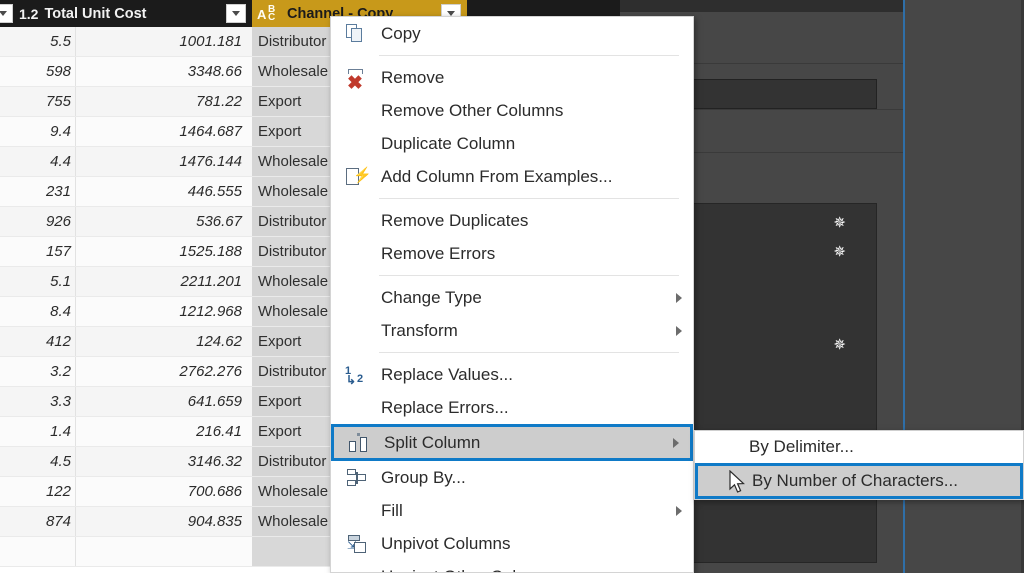 The height and width of the screenshot is (573, 1024). I want to click on menu-item-split-column: Split Column, so click(512, 442).